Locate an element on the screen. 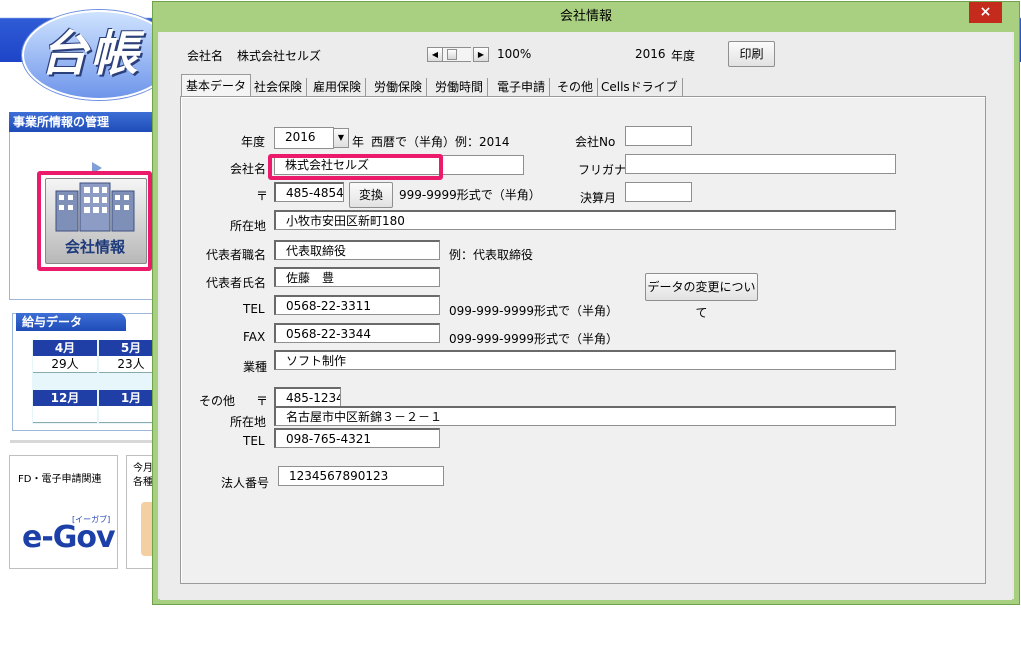  address-label: 所在地 is located at coordinates (248, 226).